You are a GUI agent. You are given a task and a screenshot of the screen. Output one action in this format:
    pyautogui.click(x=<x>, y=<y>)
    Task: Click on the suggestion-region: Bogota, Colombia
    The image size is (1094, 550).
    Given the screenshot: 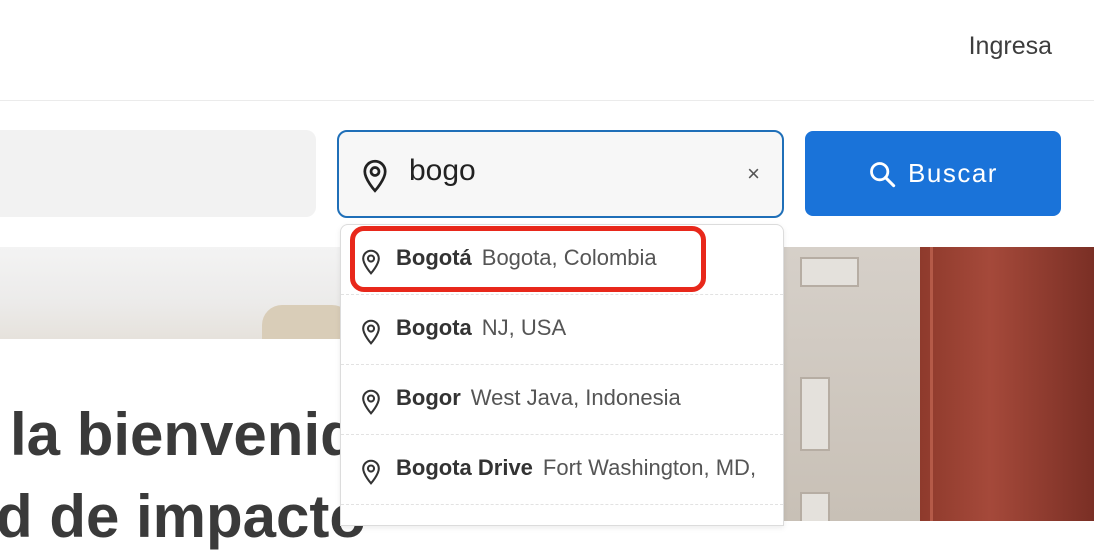 What is the action you would take?
    pyautogui.click(x=569, y=257)
    